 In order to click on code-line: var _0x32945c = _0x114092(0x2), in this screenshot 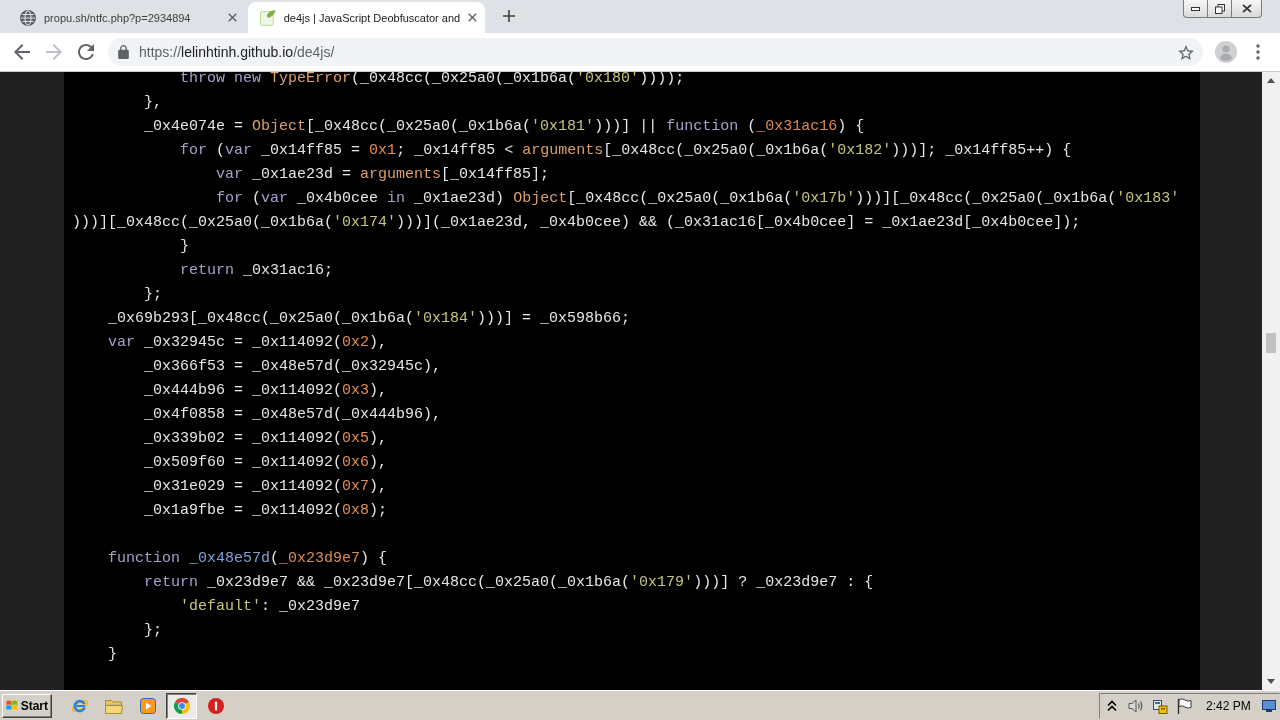, I will do `click(248, 342)`.